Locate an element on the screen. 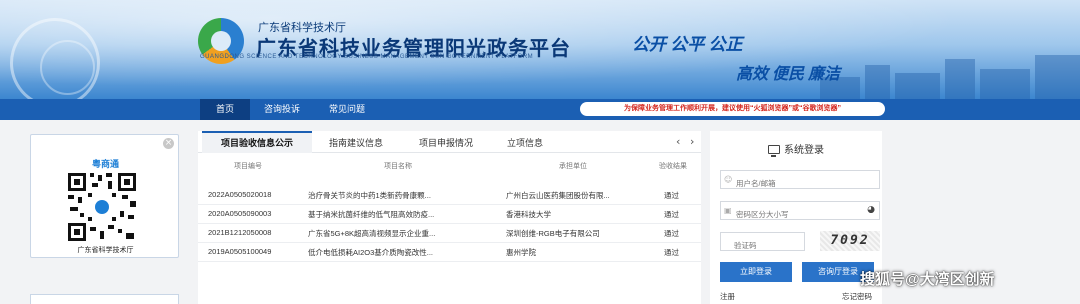 This screenshot has width=1080, height=304. qr-title: 粤商通 is located at coordinates (105, 164).